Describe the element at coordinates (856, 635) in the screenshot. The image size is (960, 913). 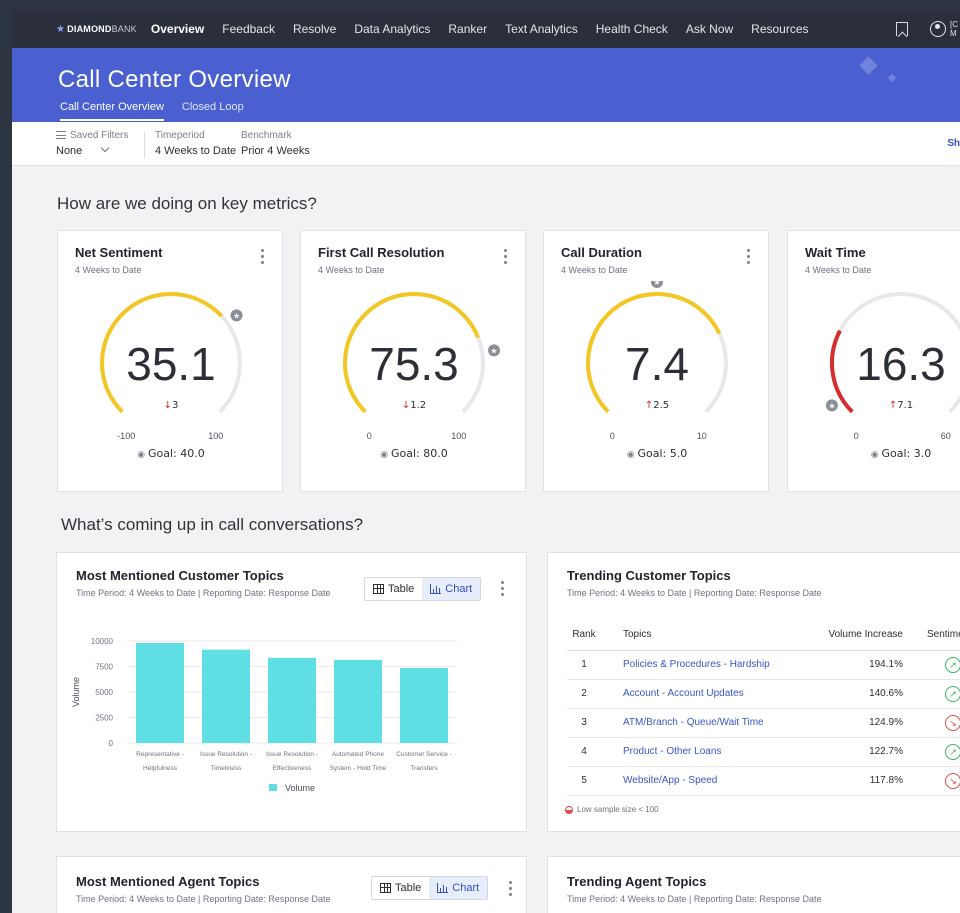
I see `column-header: Volume Increase` at that location.